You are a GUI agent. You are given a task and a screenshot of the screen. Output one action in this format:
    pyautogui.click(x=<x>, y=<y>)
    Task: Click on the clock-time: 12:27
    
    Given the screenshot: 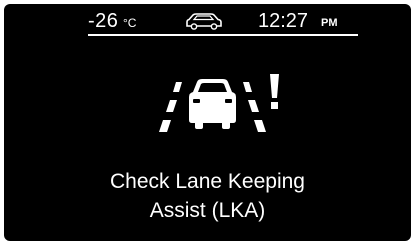 What is the action you would take?
    pyautogui.click(x=283, y=21)
    